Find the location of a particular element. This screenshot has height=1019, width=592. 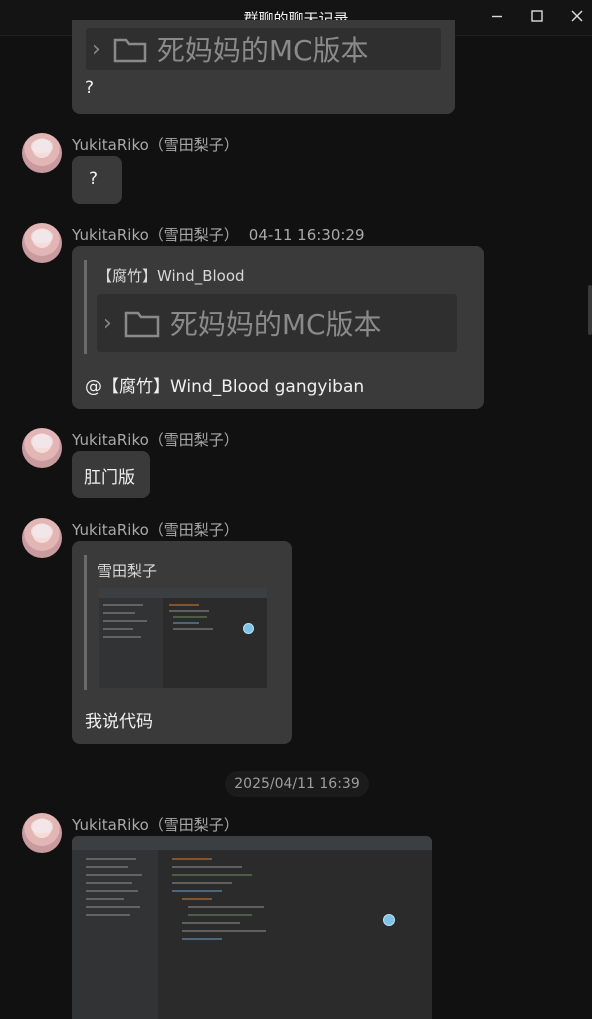

message-bubble: 雪田梨子 我说代码 is located at coordinates (182, 642).